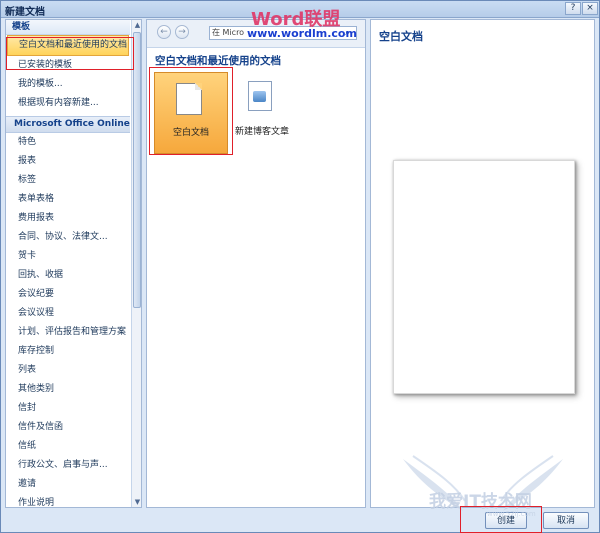 This screenshot has height=533, width=600. Describe the element at coordinates (401, 36) in the screenshot. I see `preview-title: 空白文档` at that location.